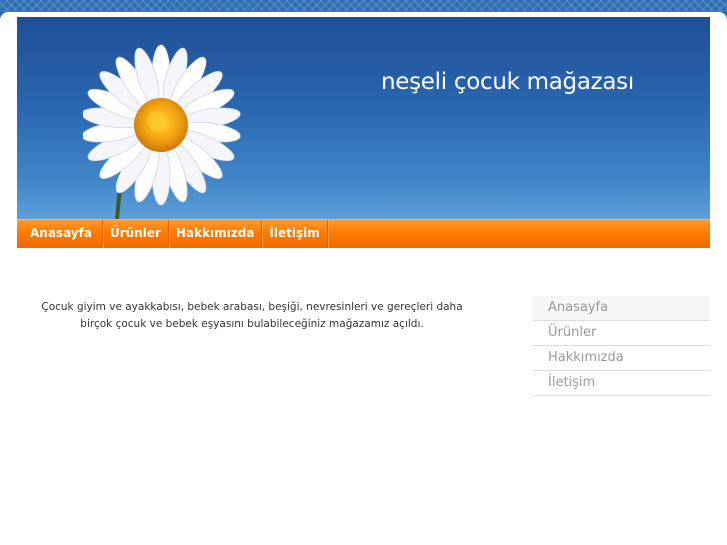 This screenshot has height=545, width=727. I want to click on sidebar-item-anasayfa: Anasayfa, so click(621, 308).